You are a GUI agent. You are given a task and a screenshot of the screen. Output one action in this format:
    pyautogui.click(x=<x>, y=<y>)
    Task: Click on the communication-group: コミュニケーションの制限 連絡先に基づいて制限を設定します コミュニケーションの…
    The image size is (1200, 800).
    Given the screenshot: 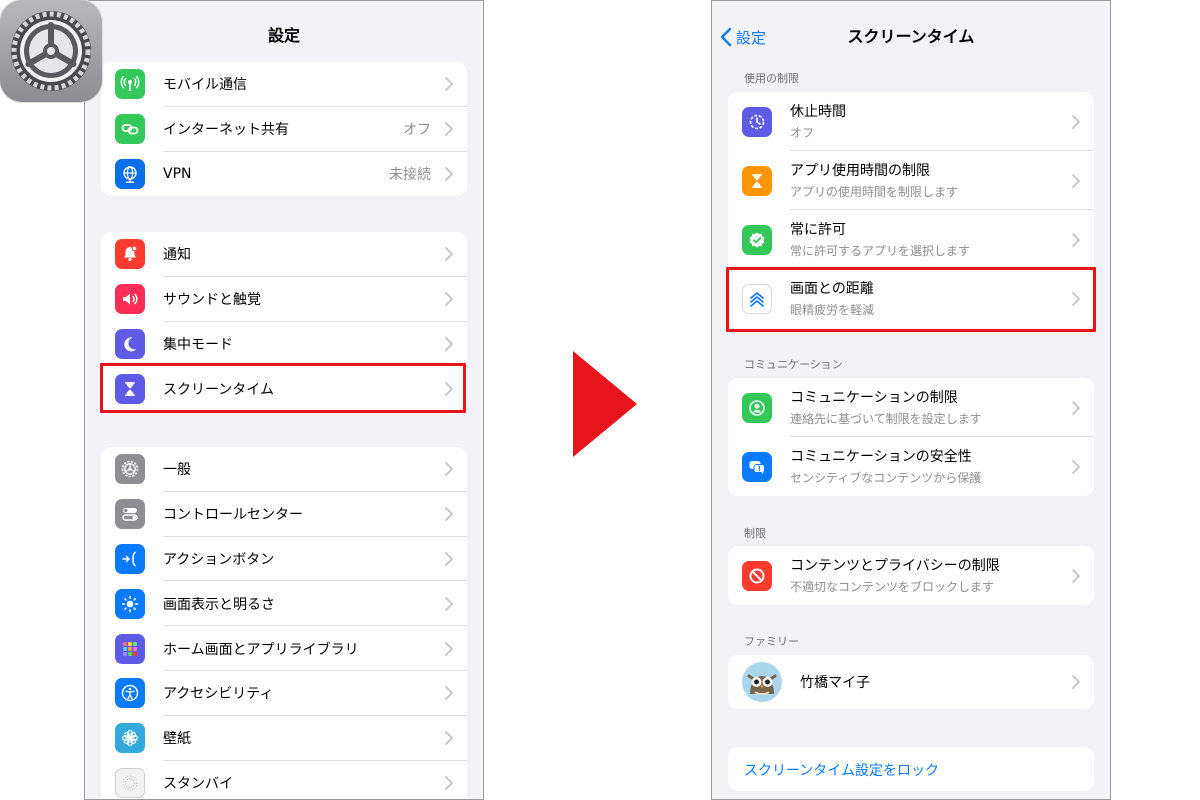 What is the action you would take?
    pyautogui.click(x=911, y=437)
    